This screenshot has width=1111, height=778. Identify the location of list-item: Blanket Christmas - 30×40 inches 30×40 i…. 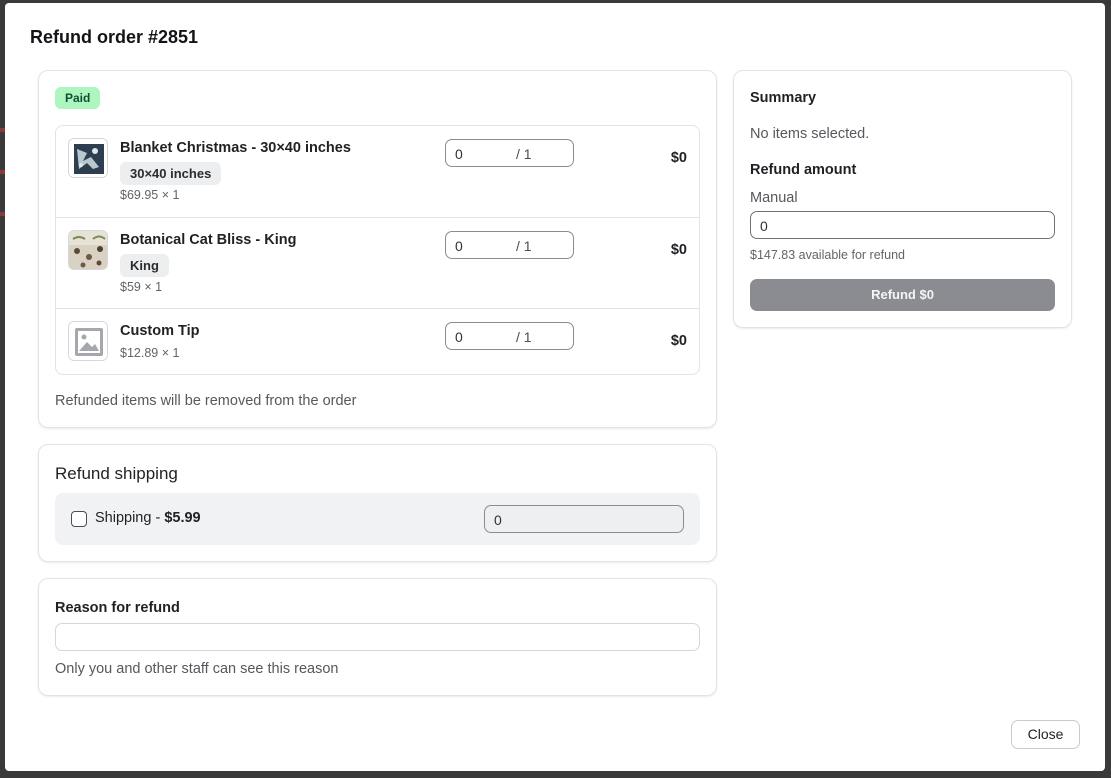
(377, 171).